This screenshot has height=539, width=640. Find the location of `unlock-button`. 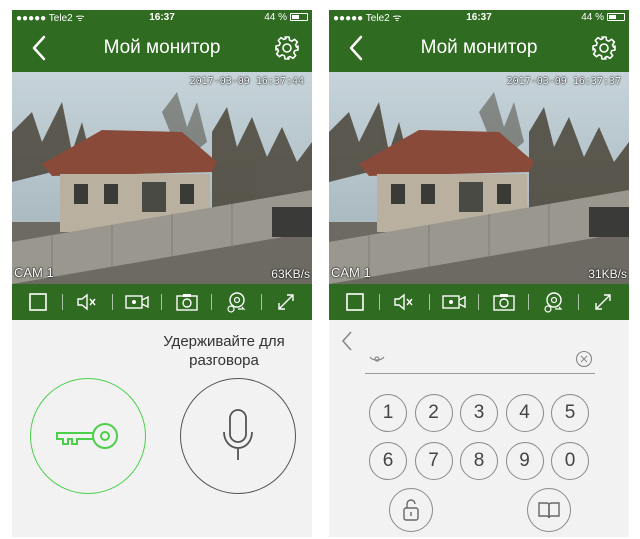

unlock-button is located at coordinates (411, 510).